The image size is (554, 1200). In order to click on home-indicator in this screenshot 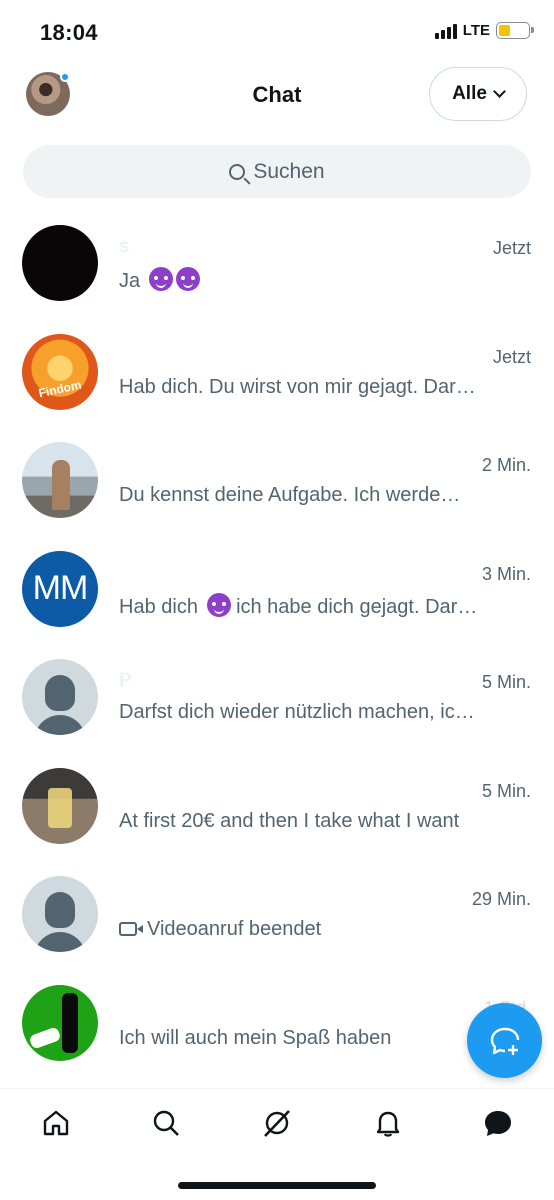, I will do `click(277, 1185)`.